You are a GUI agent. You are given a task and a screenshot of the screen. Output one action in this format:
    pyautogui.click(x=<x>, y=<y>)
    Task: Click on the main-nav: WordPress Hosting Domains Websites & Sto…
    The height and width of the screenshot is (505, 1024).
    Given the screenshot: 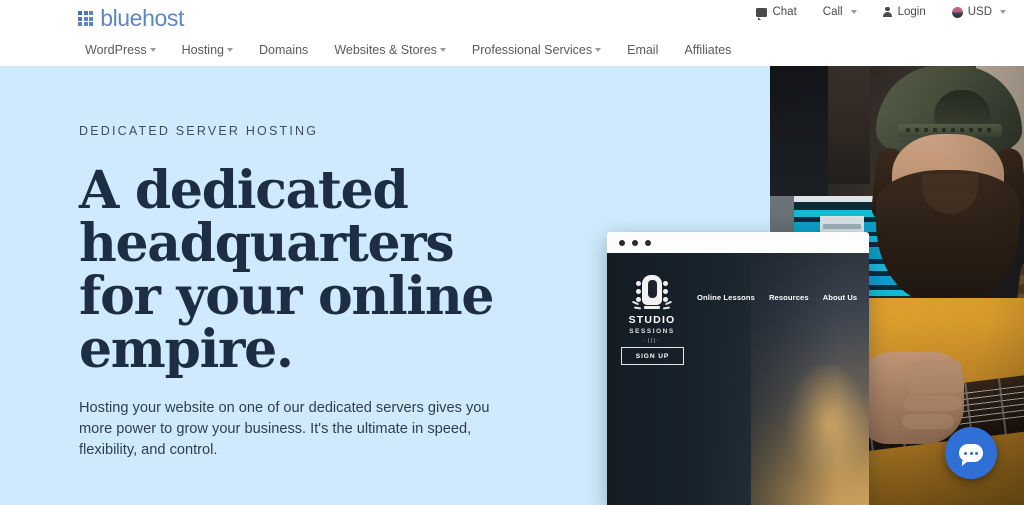 What is the action you would take?
    pyautogui.click(x=408, y=50)
    